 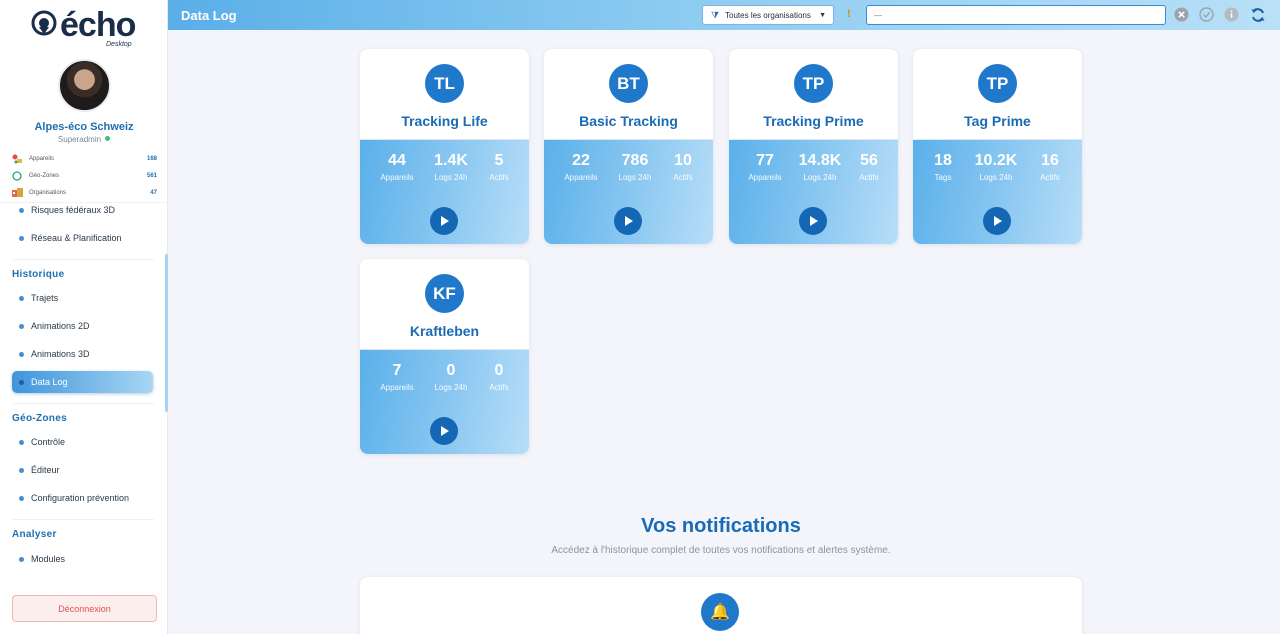 I want to click on module-title: Tag Prime, so click(x=997, y=121).